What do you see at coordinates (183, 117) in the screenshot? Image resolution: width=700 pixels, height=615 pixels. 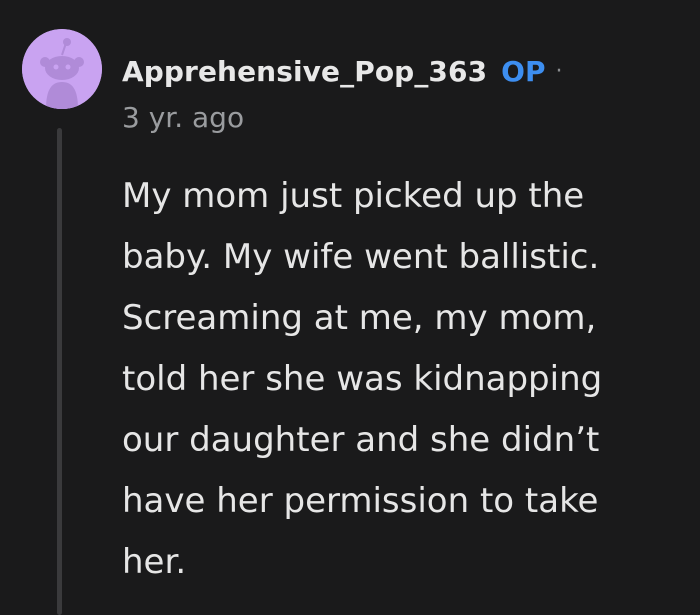 I see `comment-timestamp: 3 yr. ago` at bounding box center [183, 117].